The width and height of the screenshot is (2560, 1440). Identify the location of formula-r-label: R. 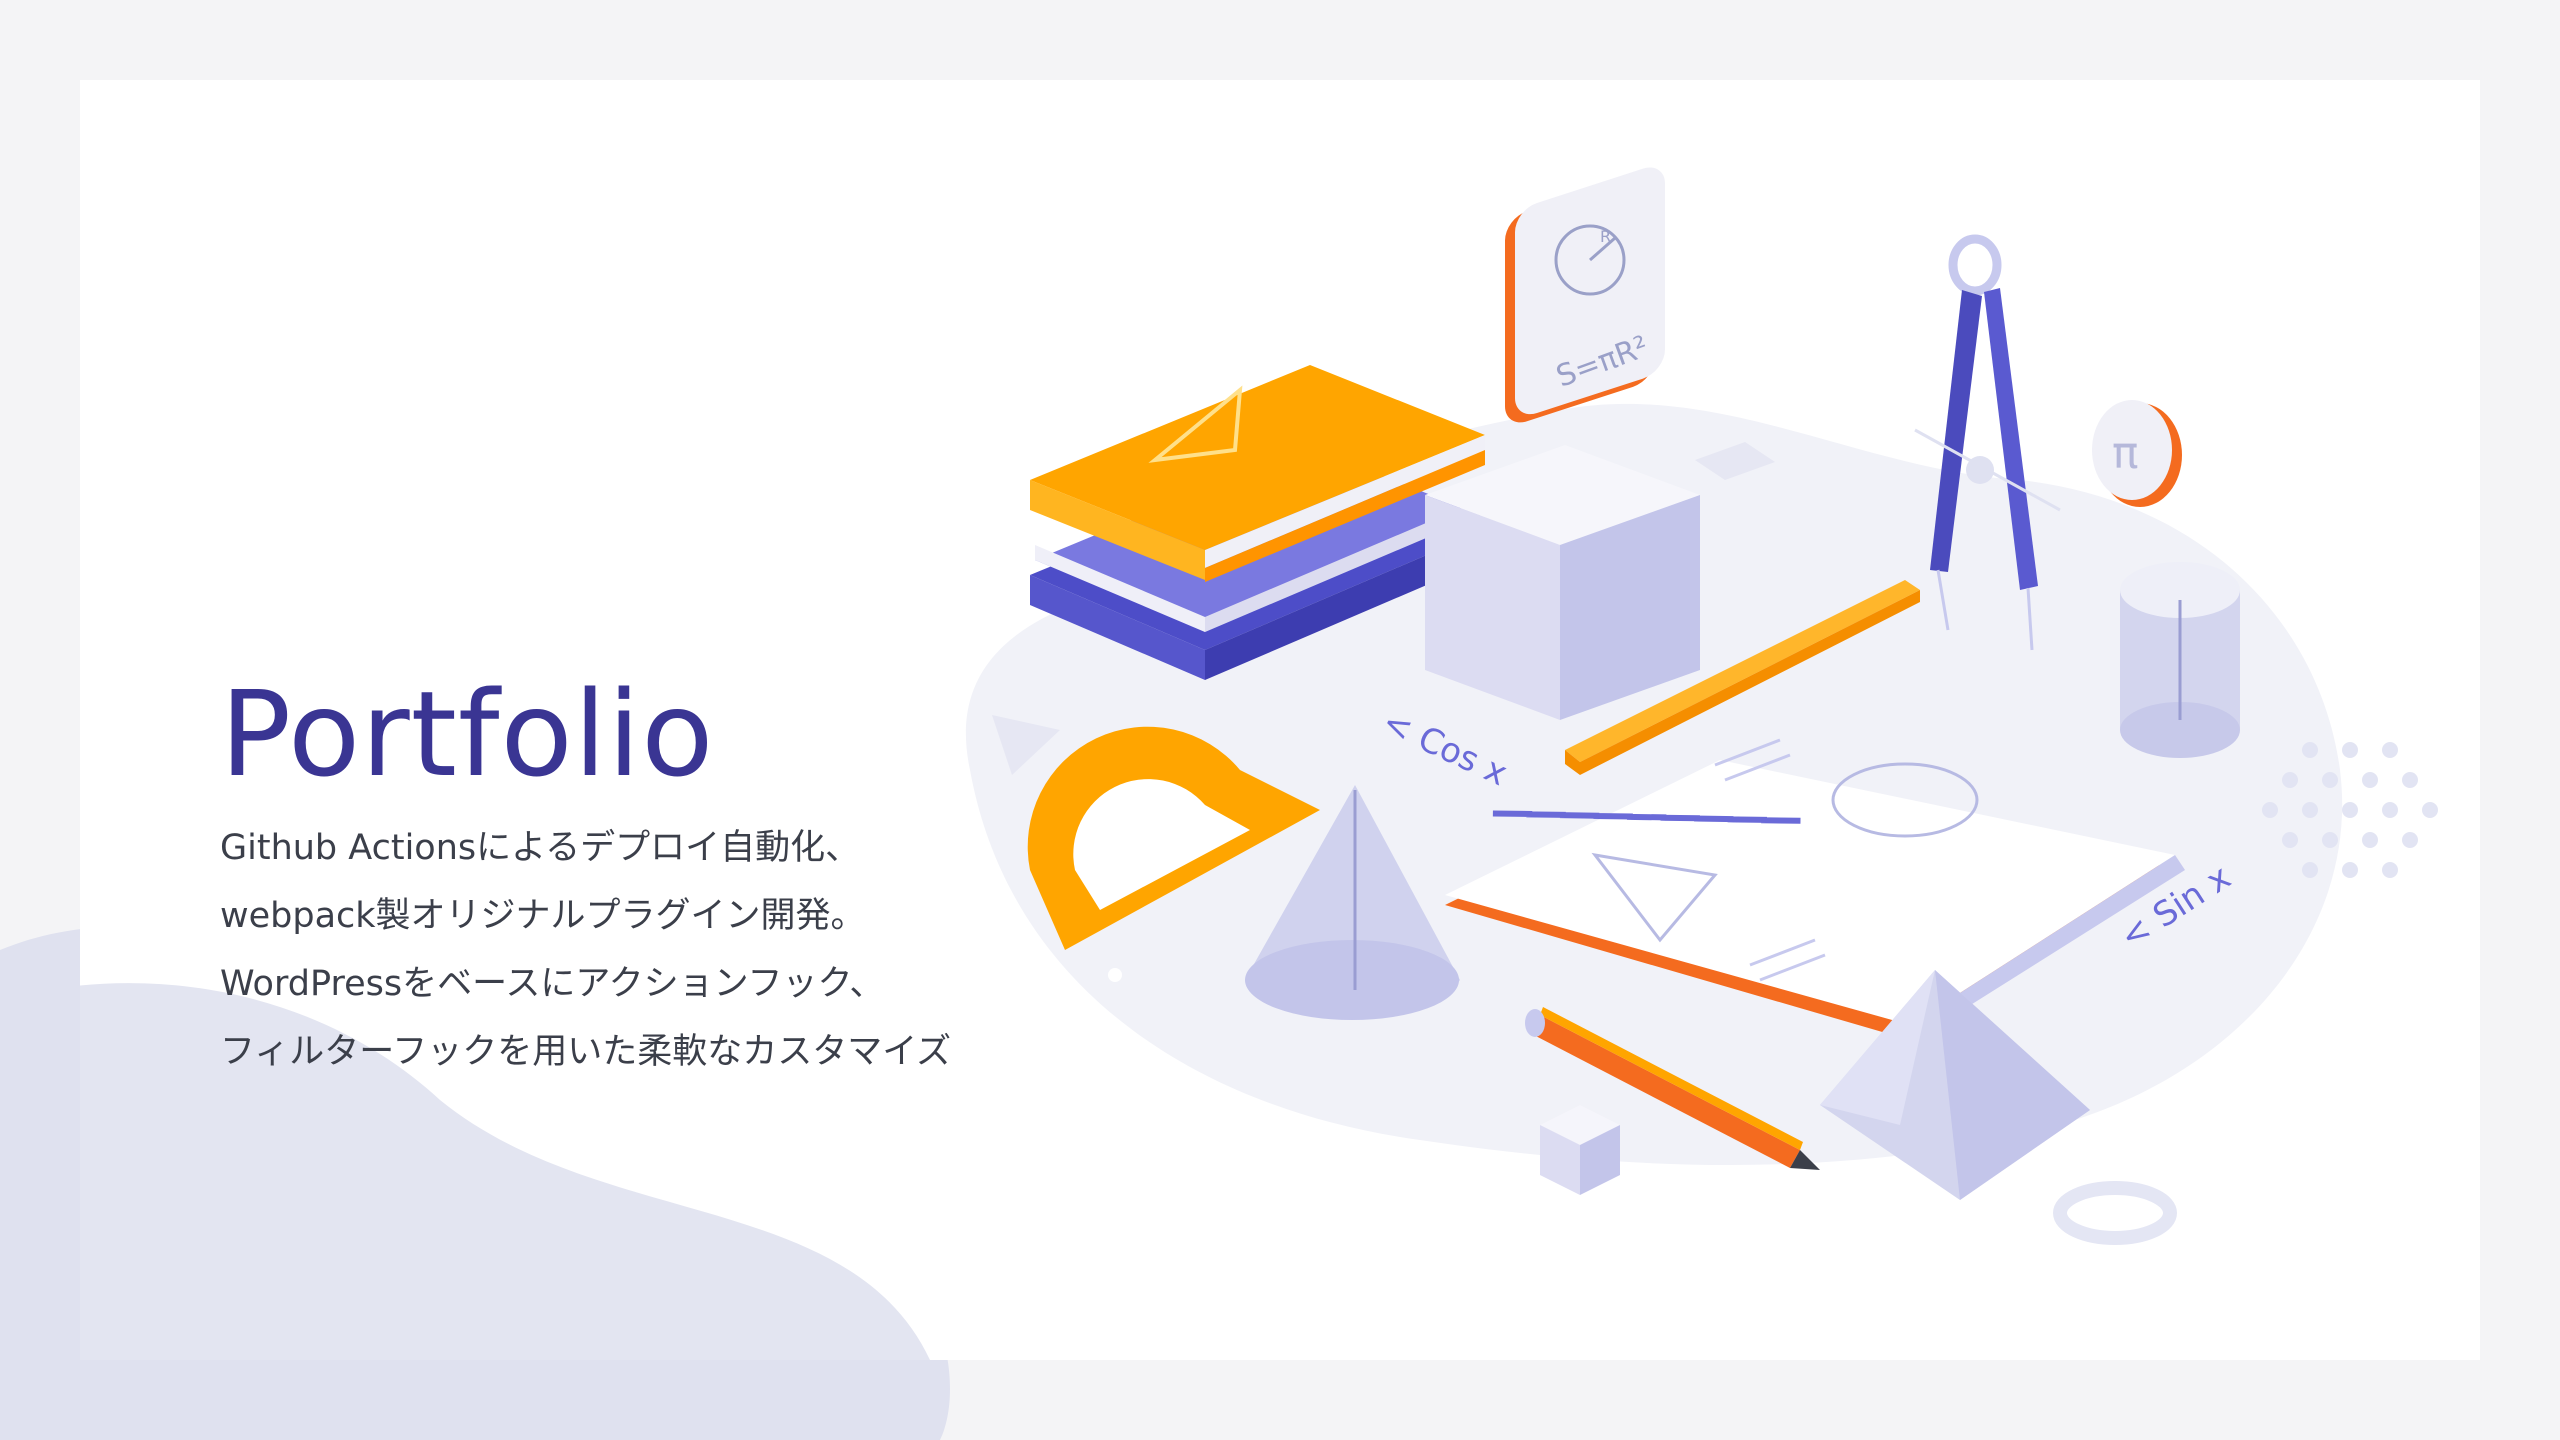
(1605, 236).